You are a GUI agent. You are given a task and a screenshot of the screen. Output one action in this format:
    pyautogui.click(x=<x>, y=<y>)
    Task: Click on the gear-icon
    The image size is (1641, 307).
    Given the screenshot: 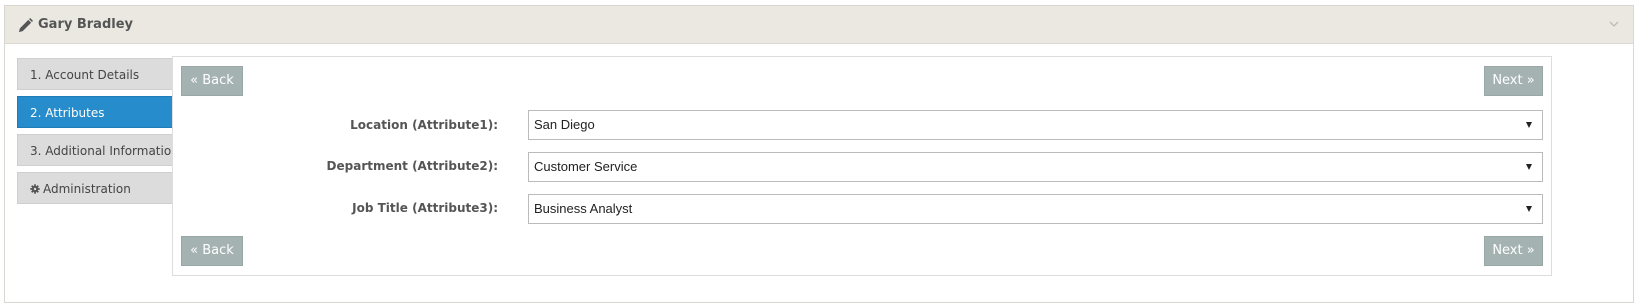 What is the action you would take?
    pyautogui.click(x=35, y=189)
    